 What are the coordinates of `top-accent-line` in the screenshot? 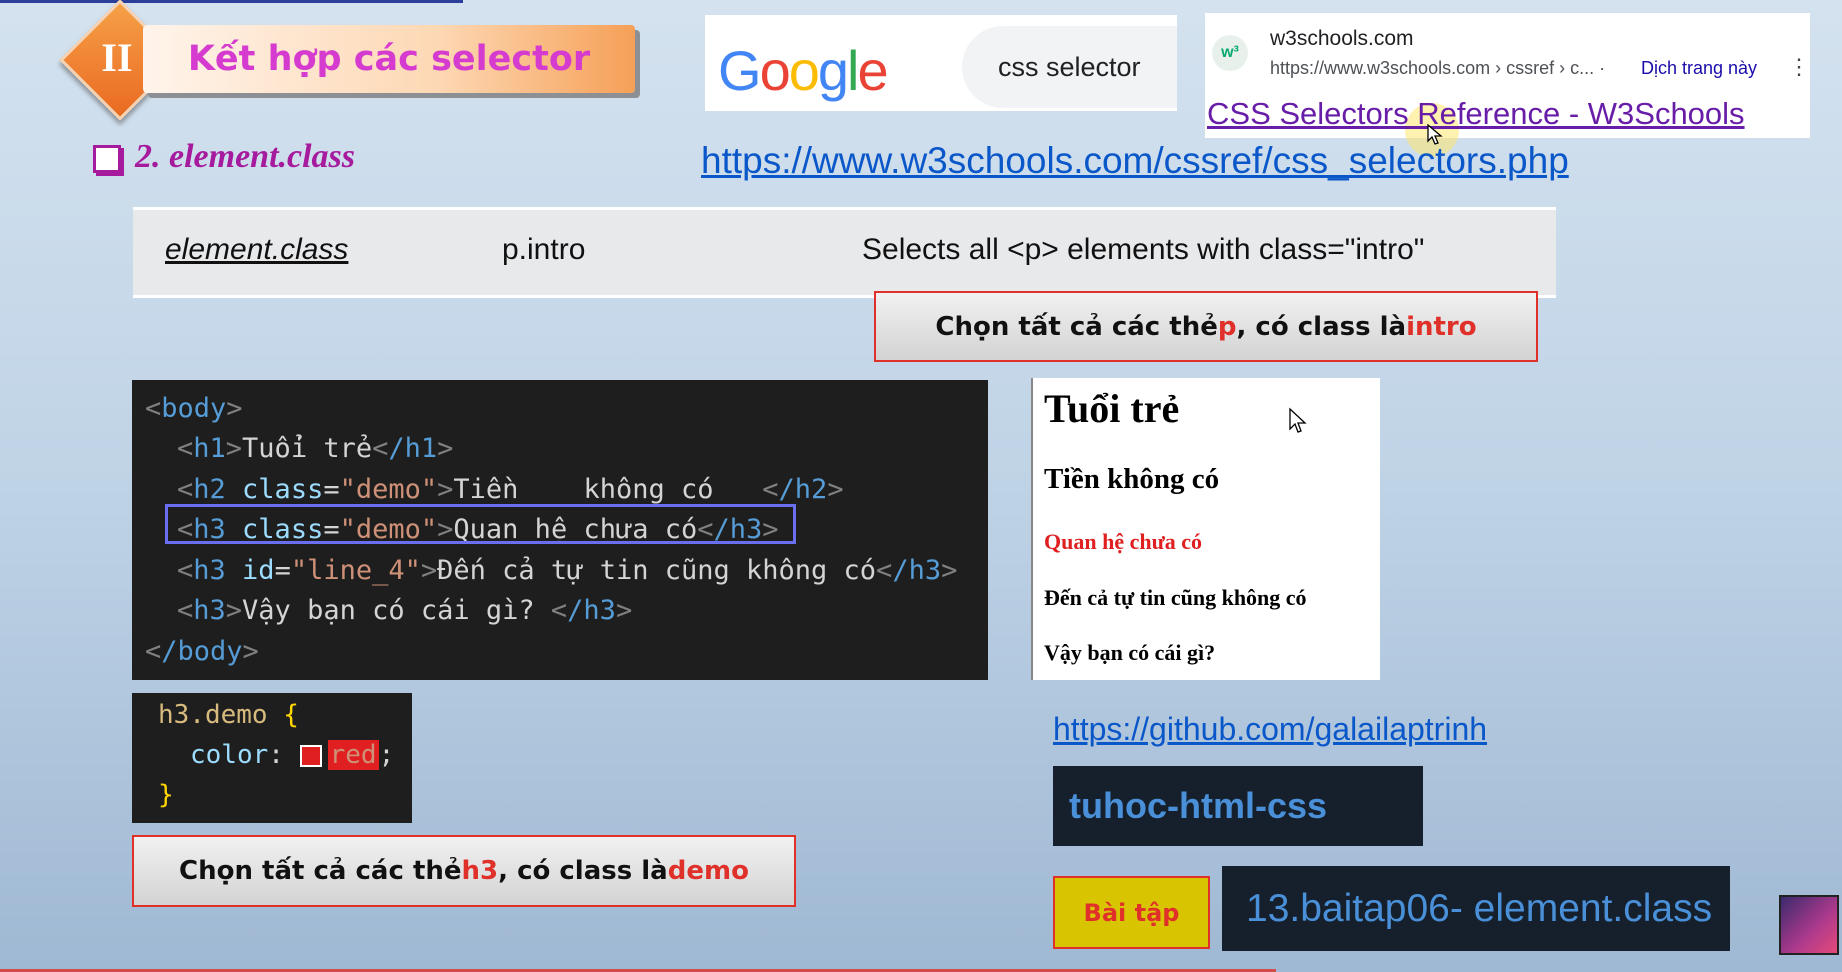 It's located at (231, 1).